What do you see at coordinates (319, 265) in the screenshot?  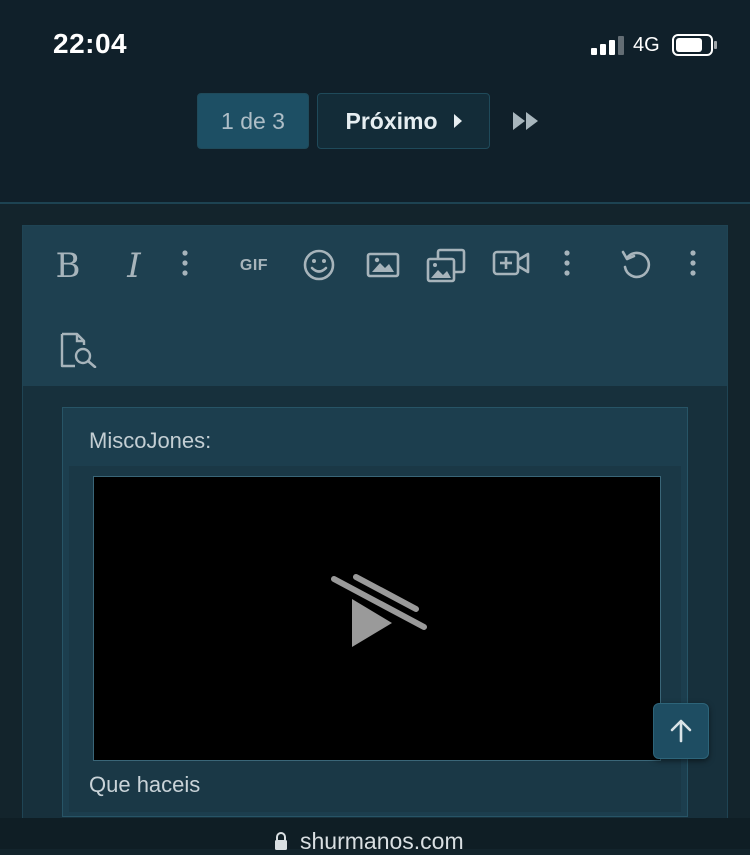 I see `emoji-icon` at bounding box center [319, 265].